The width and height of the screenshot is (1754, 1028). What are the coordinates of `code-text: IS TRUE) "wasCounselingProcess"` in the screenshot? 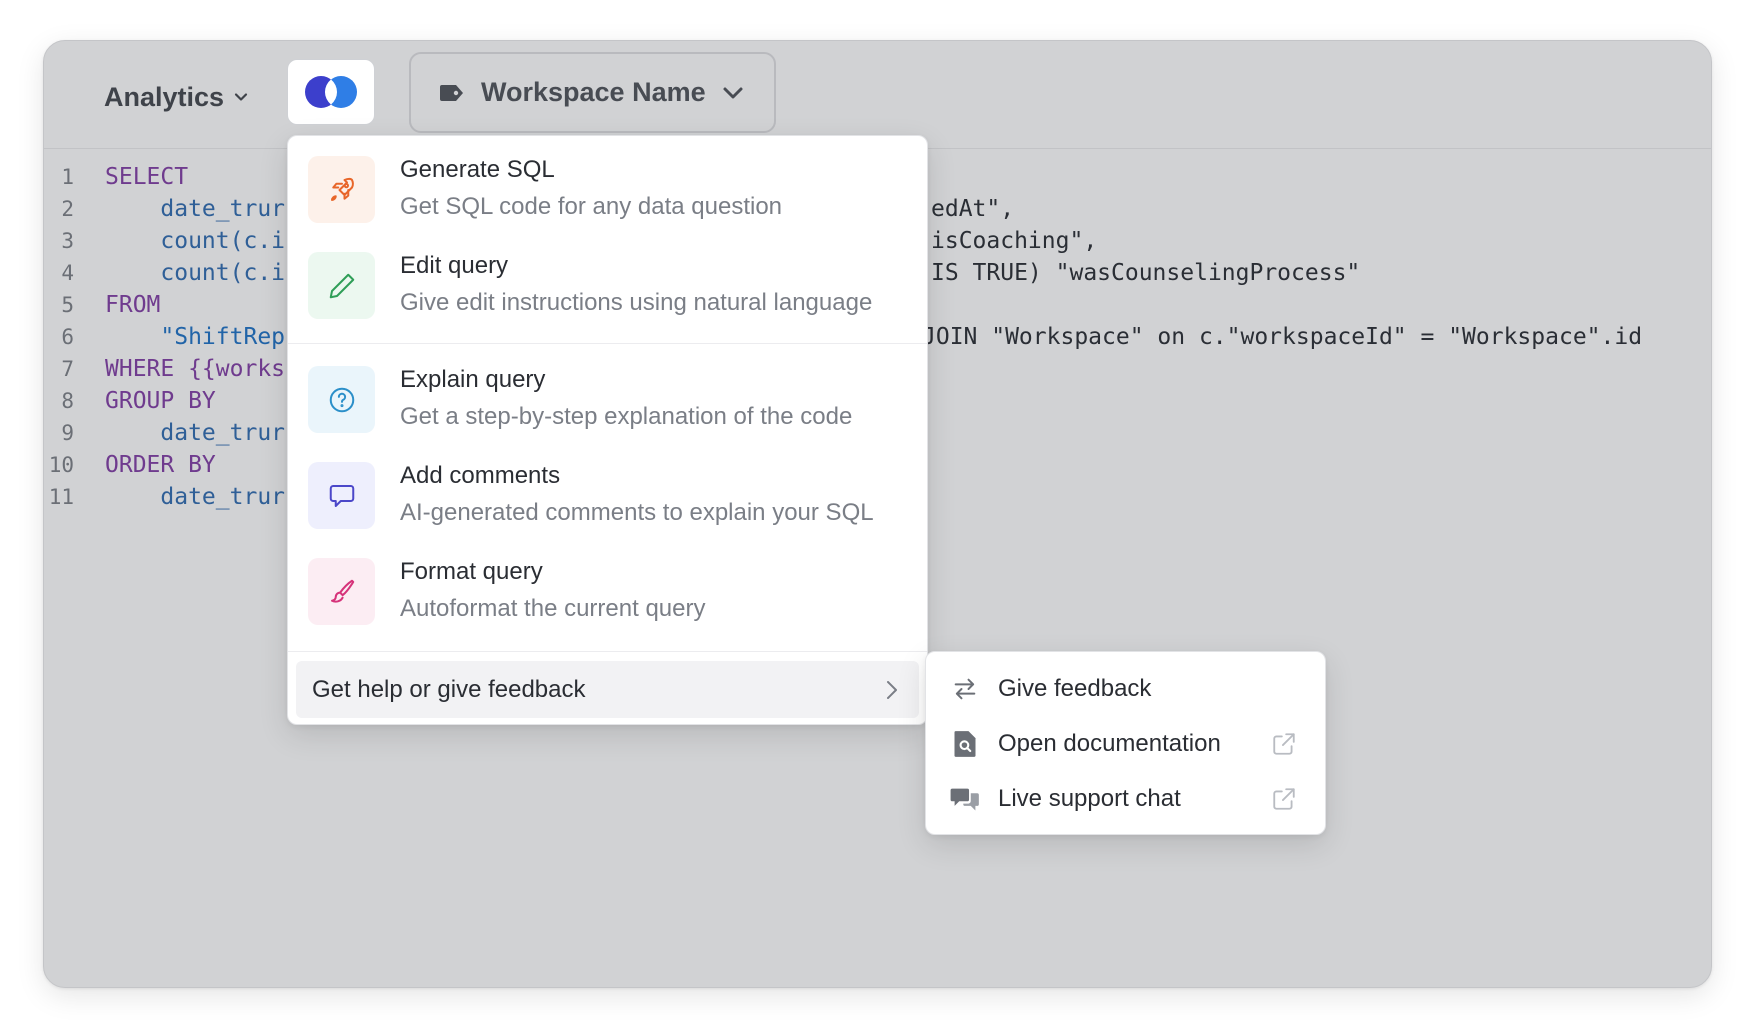 It's located at (1146, 273).